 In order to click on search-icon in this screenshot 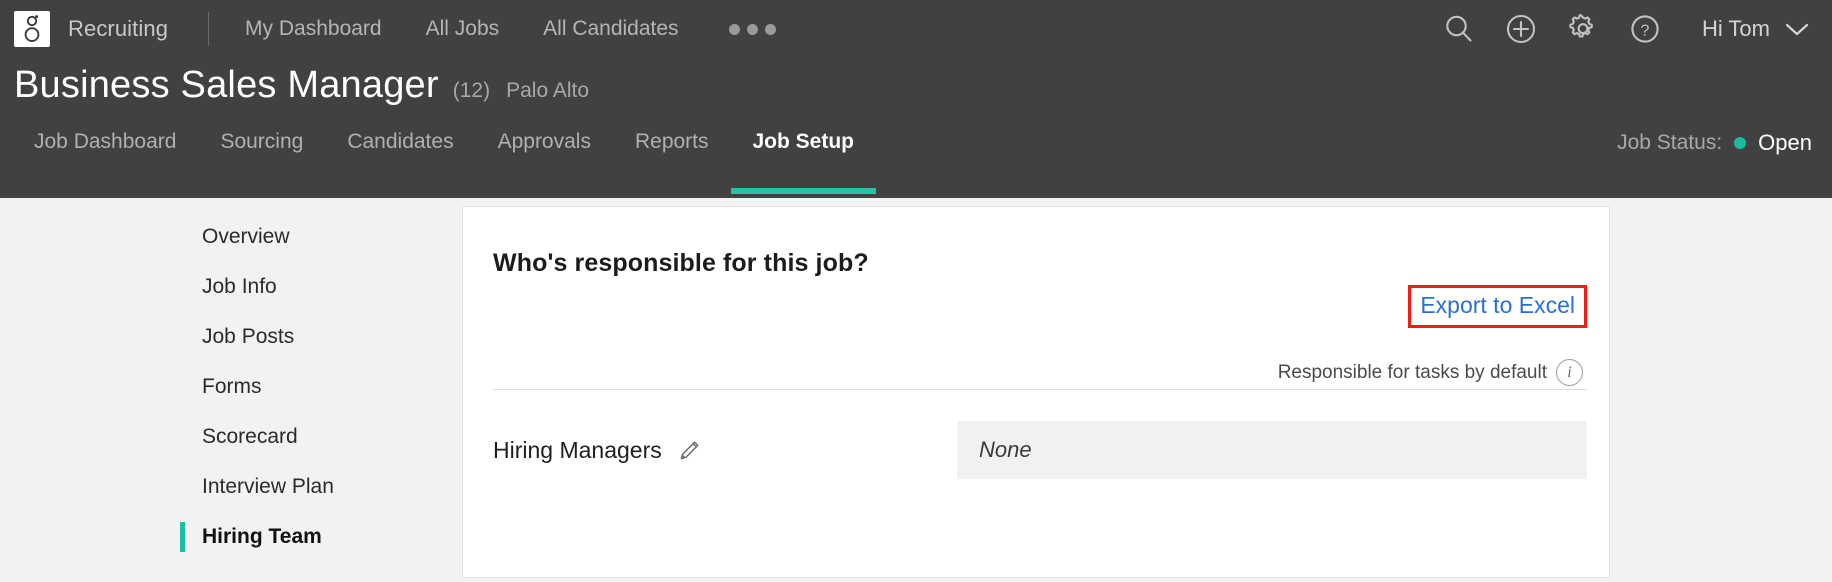, I will do `click(1459, 29)`.